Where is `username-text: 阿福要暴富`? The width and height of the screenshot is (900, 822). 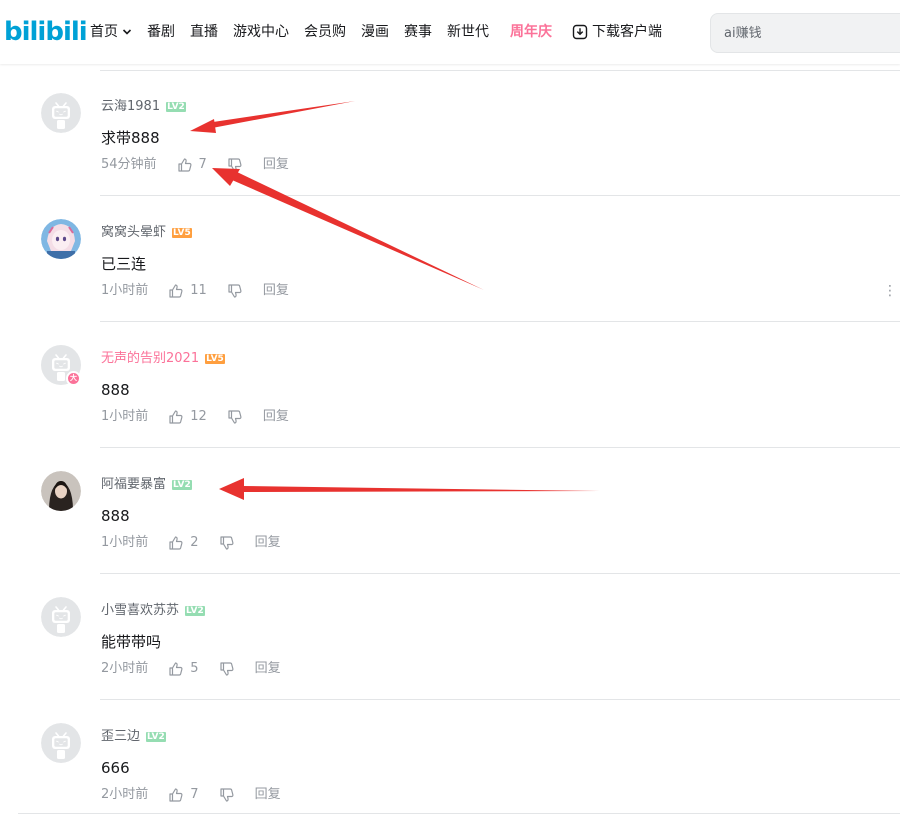
username-text: 阿福要暴富 is located at coordinates (134, 484).